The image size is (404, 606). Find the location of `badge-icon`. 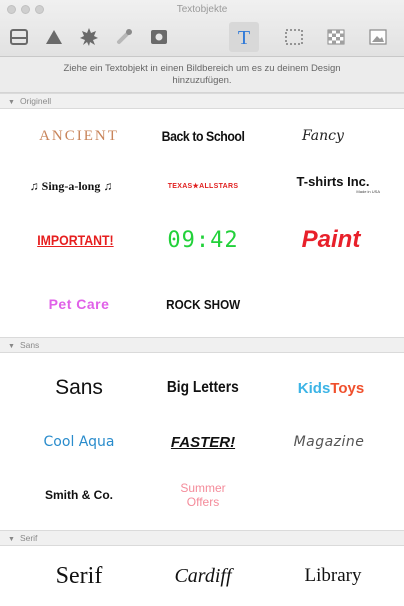

badge-icon is located at coordinates (89, 37).